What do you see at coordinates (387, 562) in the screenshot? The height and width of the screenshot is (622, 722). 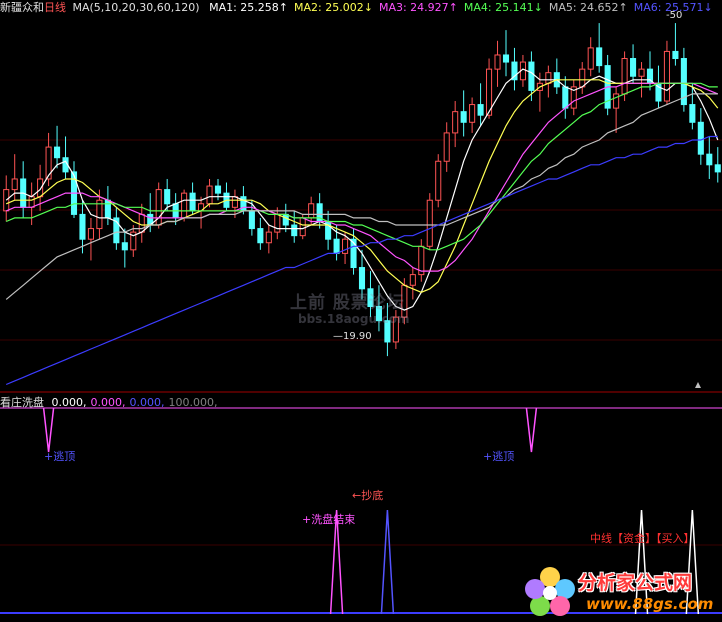 I see `spike-bottom_fishing_blue` at bounding box center [387, 562].